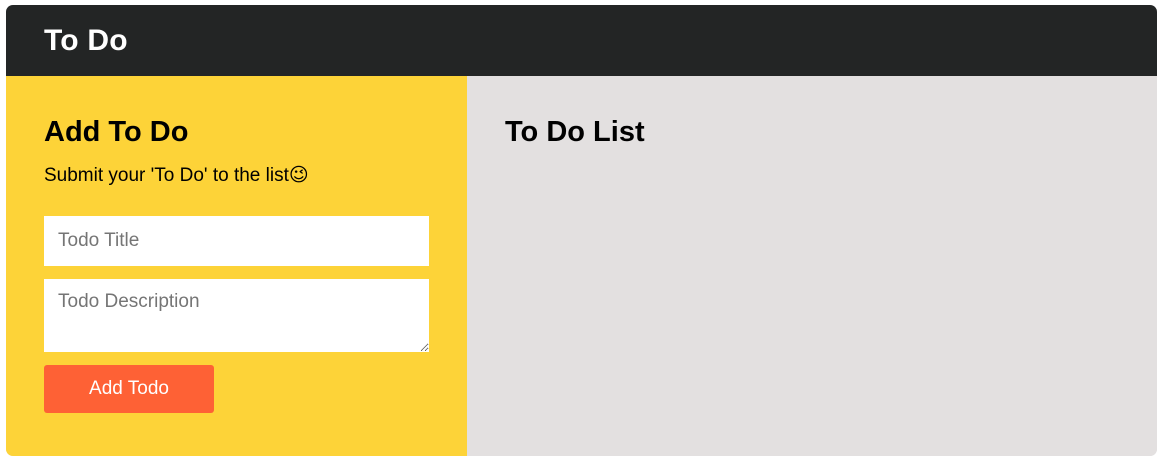 This screenshot has height=457, width=1160. I want to click on app-title: To Do, so click(86, 40).